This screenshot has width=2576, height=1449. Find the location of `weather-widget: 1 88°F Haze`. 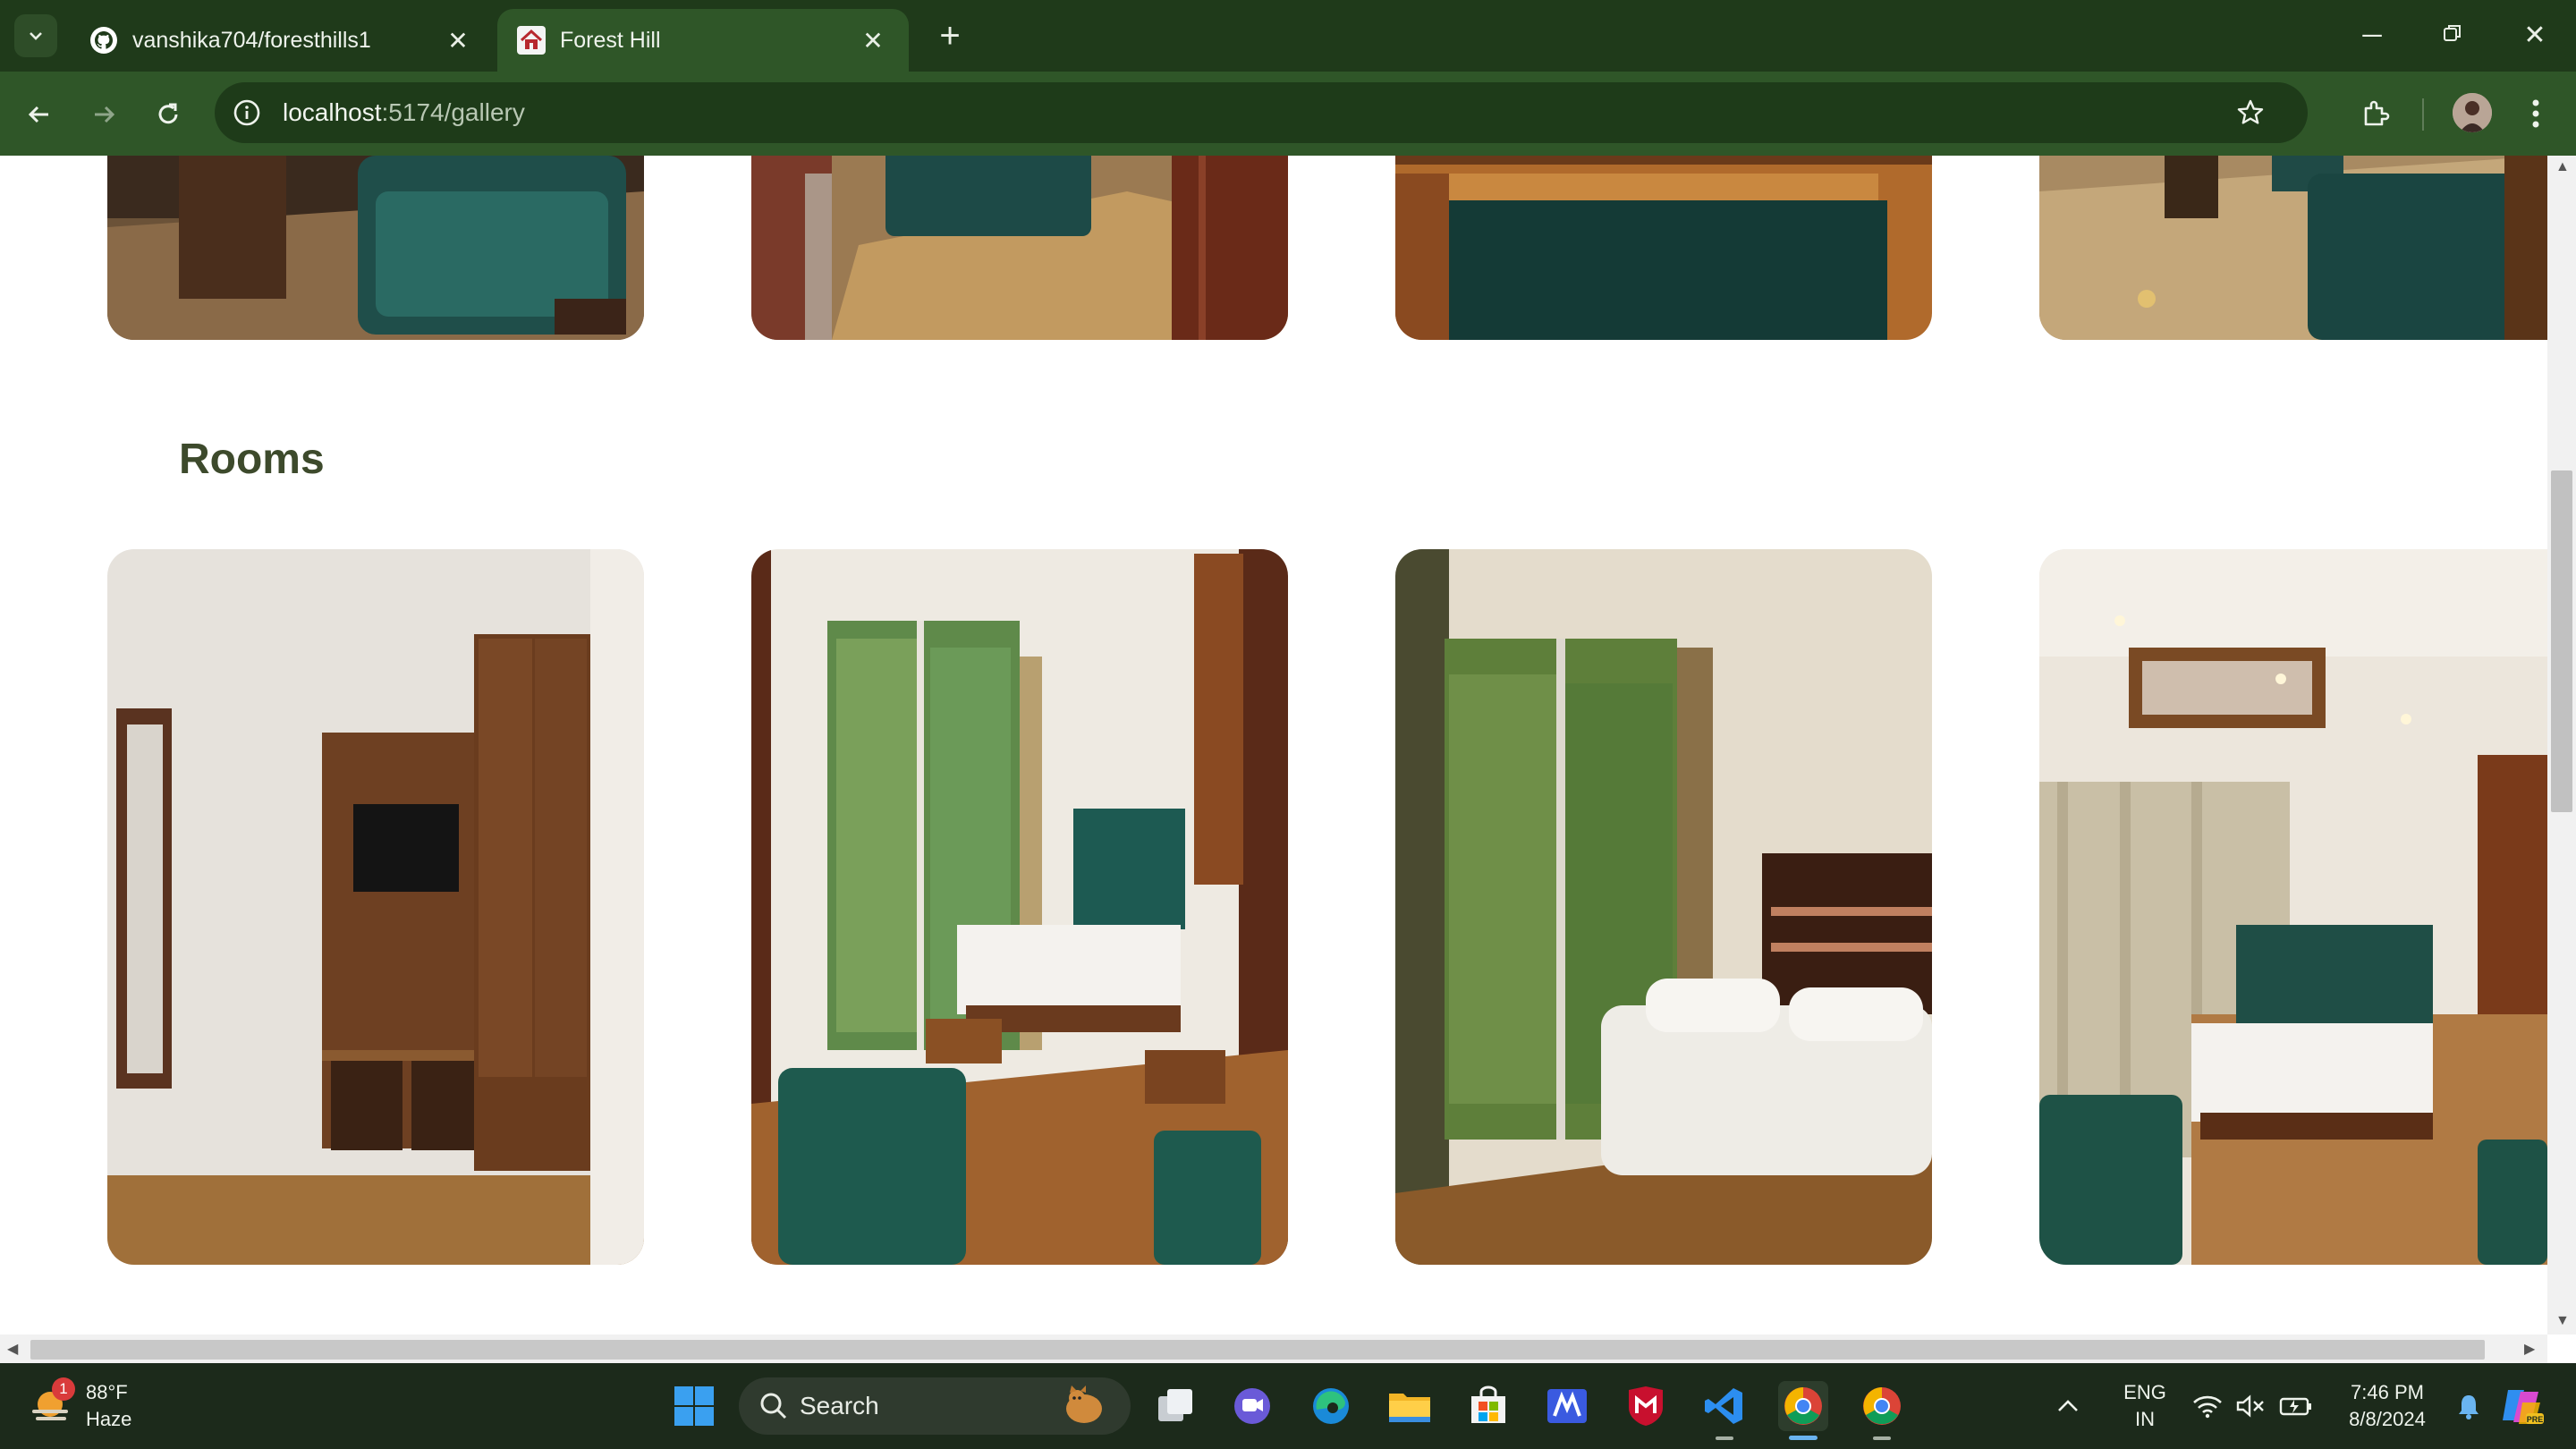

weather-widget: 1 88°F Haze is located at coordinates (79, 1405).